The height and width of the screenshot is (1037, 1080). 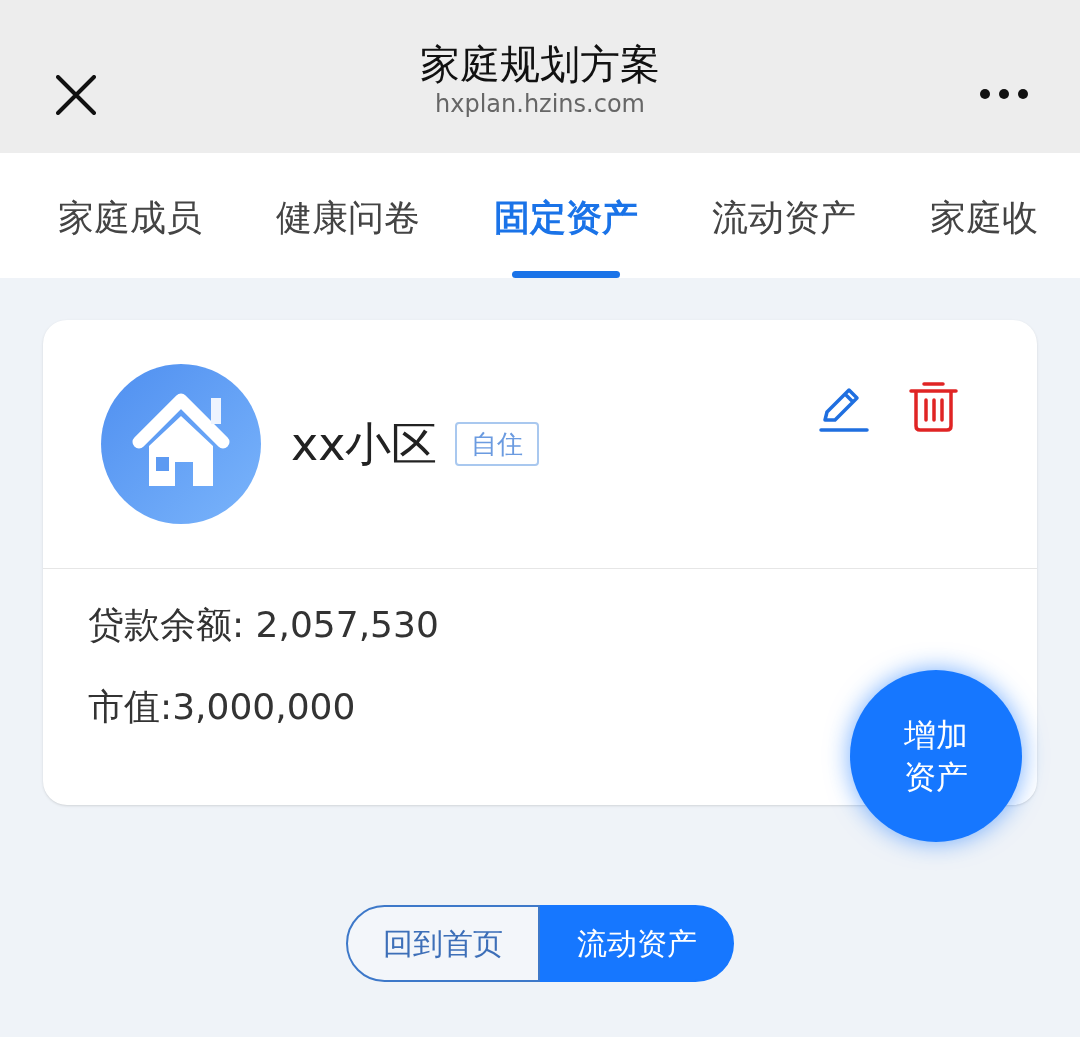 What do you see at coordinates (540, 64) in the screenshot?
I see `page-title: 家庭规划方案` at bounding box center [540, 64].